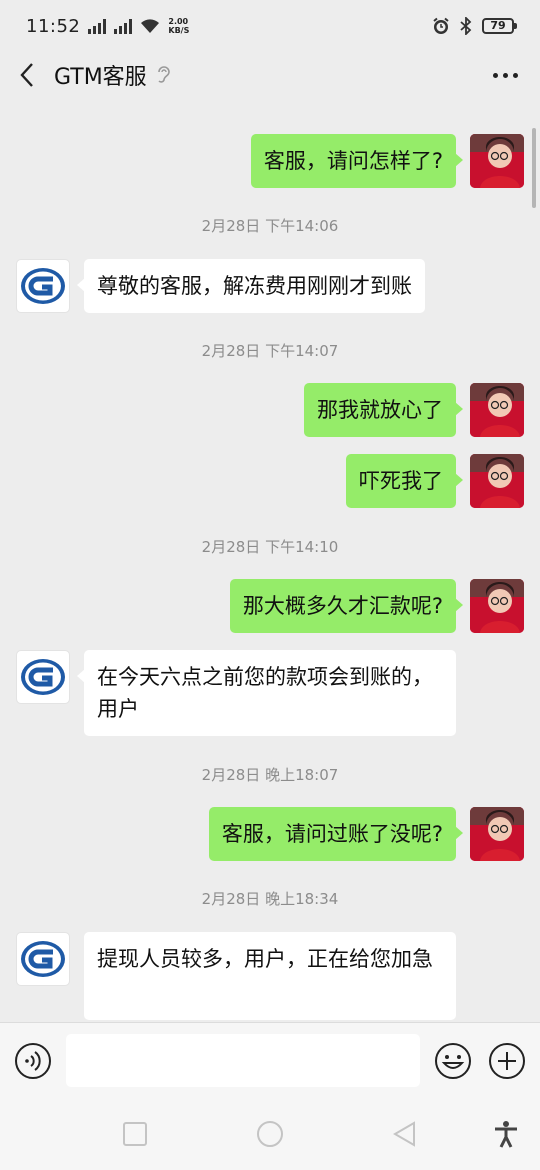 The width and height of the screenshot is (540, 1170). Describe the element at coordinates (270, 226) in the screenshot. I see `timestamp: 2月28日 下午14:06` at that location.